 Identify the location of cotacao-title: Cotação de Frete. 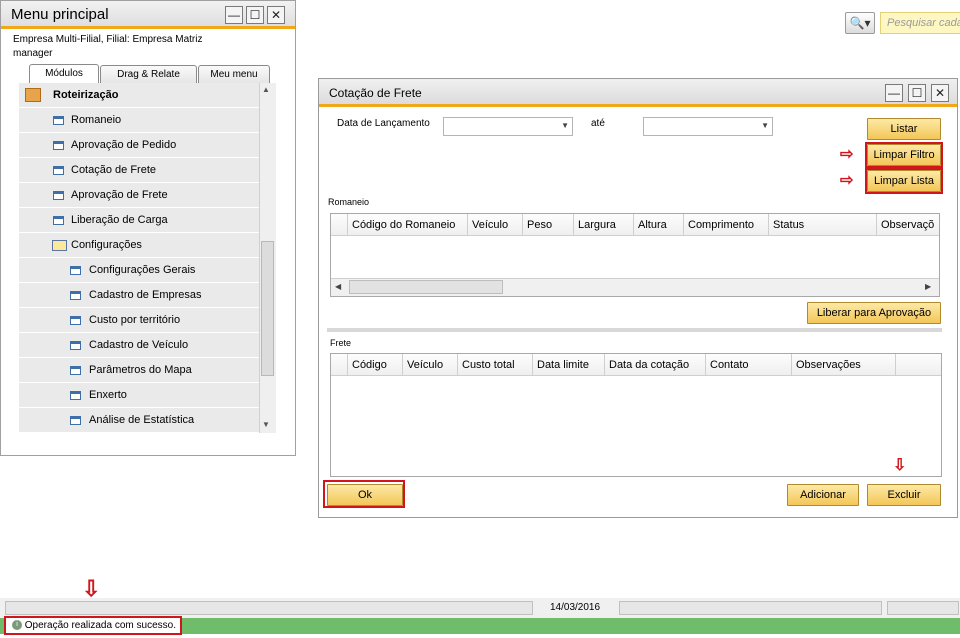
(375, 93).